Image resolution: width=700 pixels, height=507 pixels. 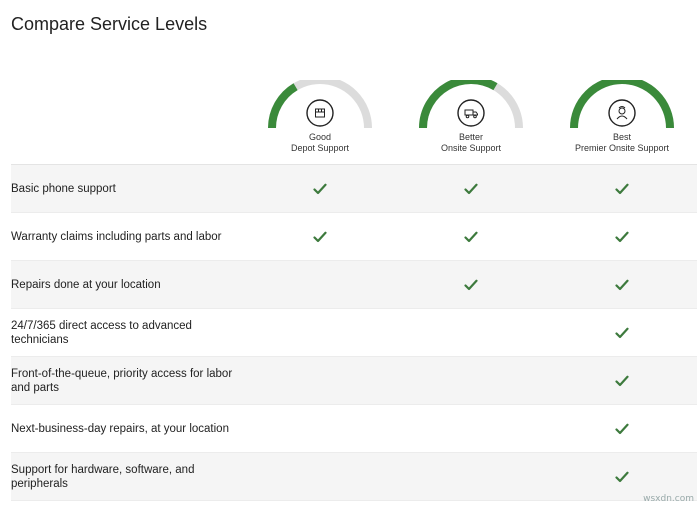 What do you see at coordinates (109, 24) in the screenshot?
I see `page-title: Compare Service Levels` at bounding box center [109, 24].